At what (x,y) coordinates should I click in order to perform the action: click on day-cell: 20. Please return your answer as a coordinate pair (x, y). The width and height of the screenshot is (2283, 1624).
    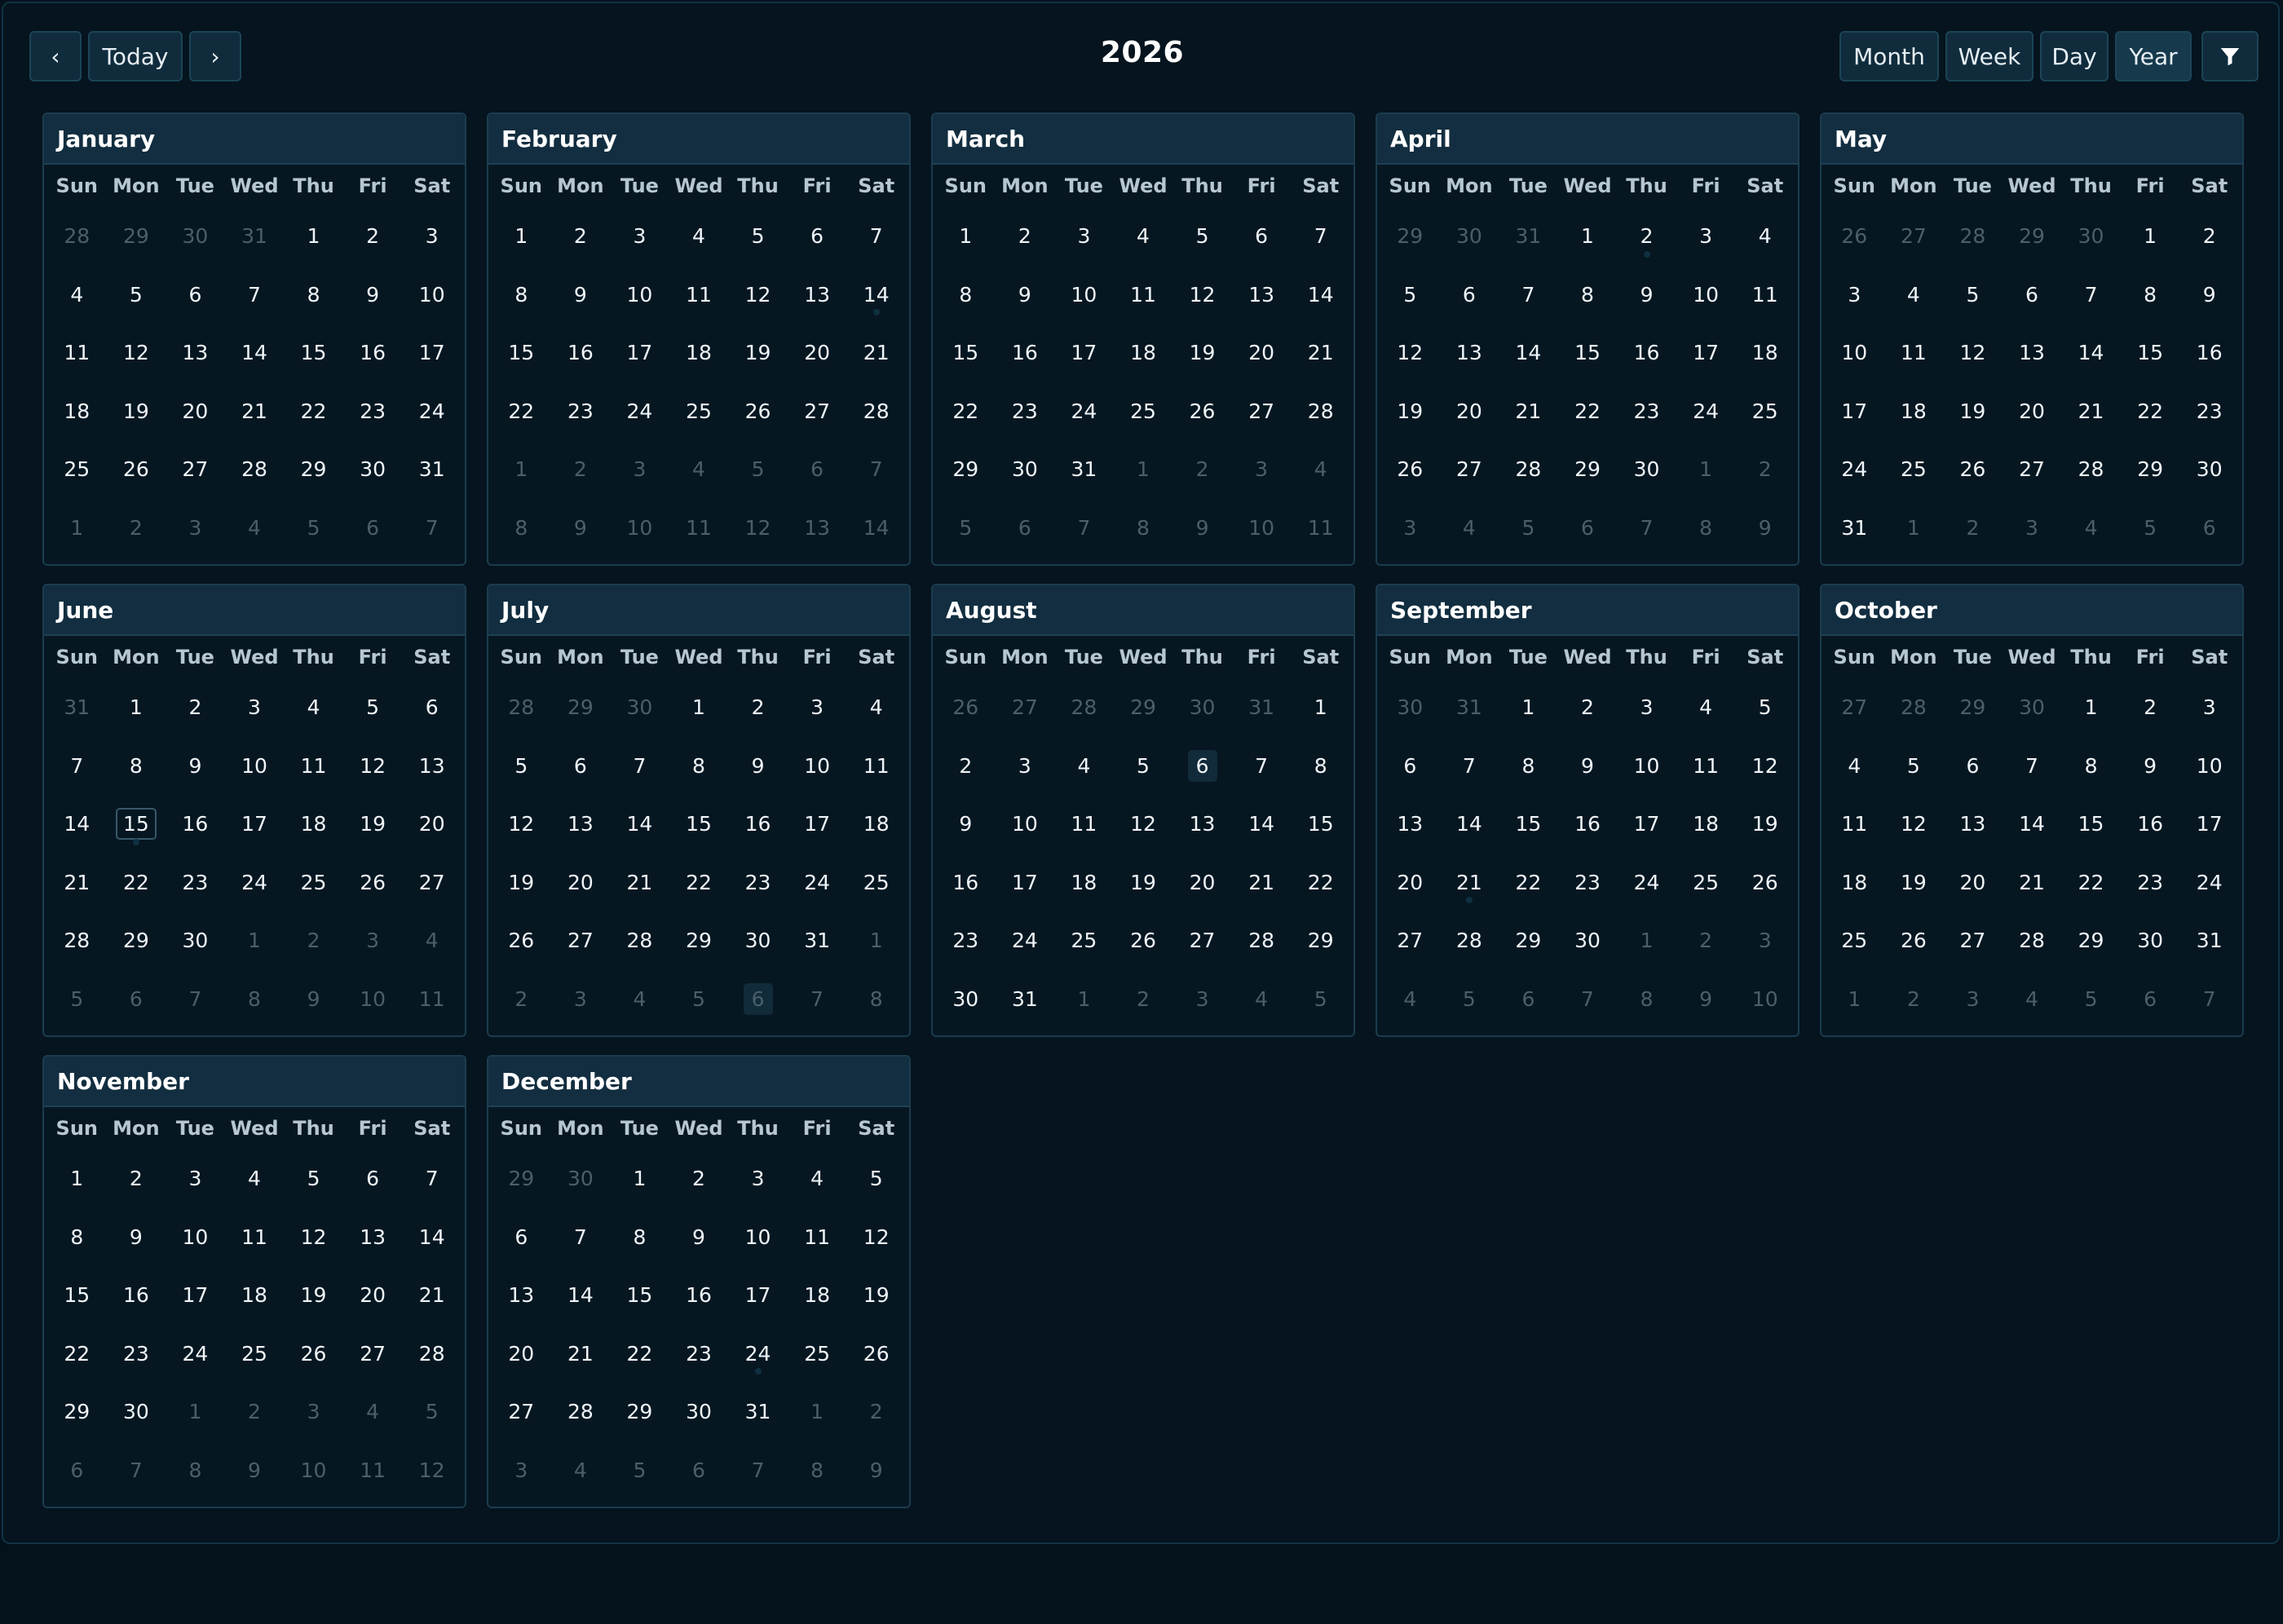
    Looking at the image, I should click on (1202, 883).